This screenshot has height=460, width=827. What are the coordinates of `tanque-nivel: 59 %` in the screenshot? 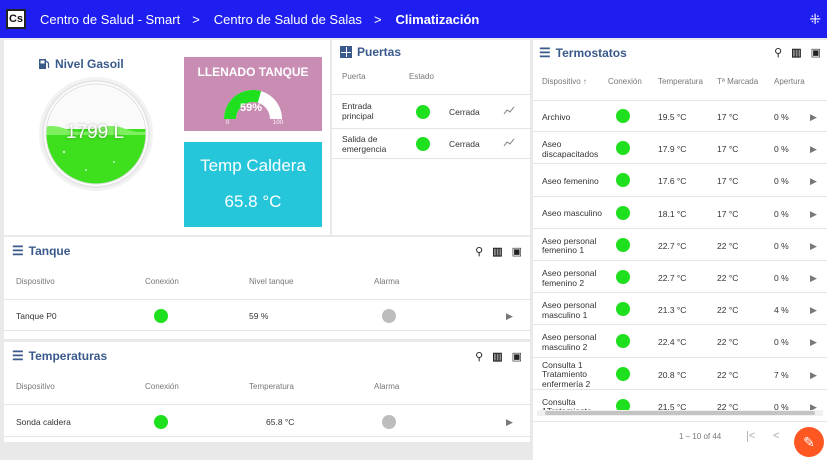 It's located at (259, 316).